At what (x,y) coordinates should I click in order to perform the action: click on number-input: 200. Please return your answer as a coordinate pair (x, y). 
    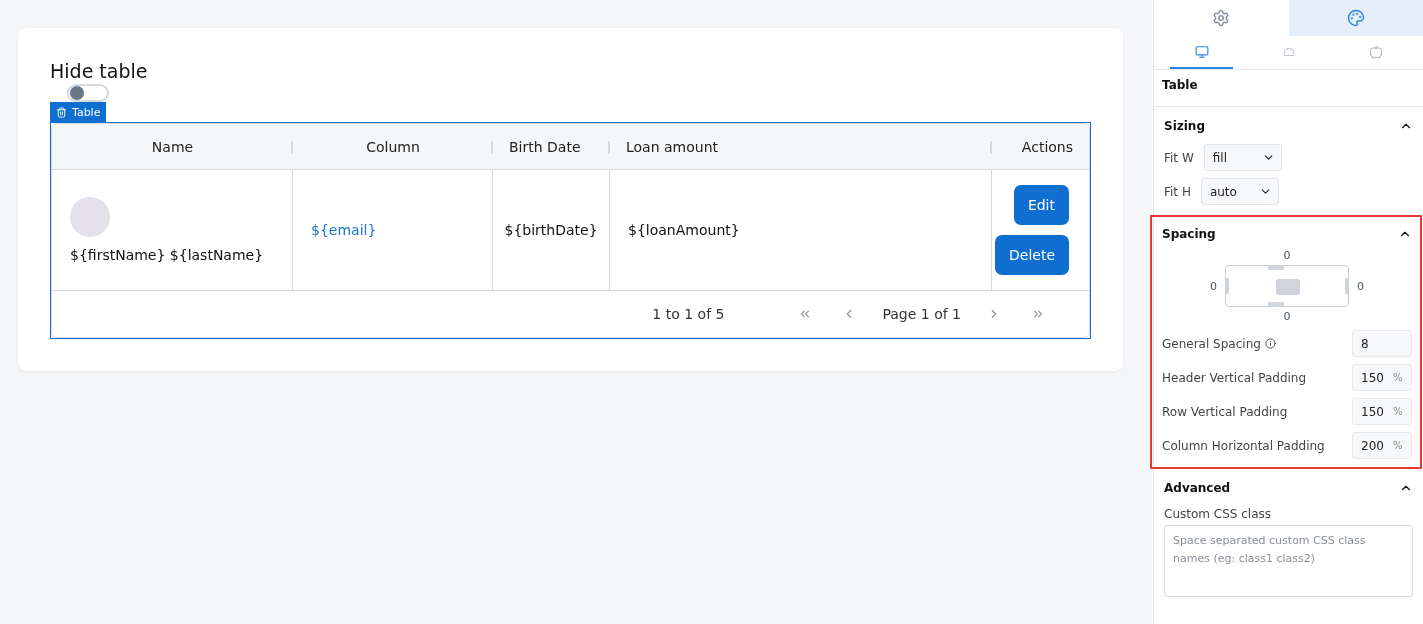
    Looking at the image, I should click on (1375, 445).